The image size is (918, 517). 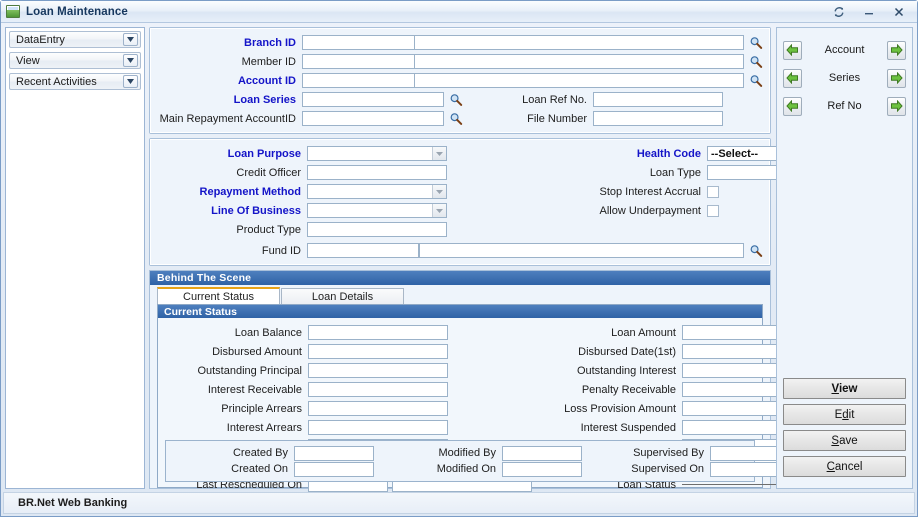 I want to click on repayment-method-select, so click(x=377, y=191).